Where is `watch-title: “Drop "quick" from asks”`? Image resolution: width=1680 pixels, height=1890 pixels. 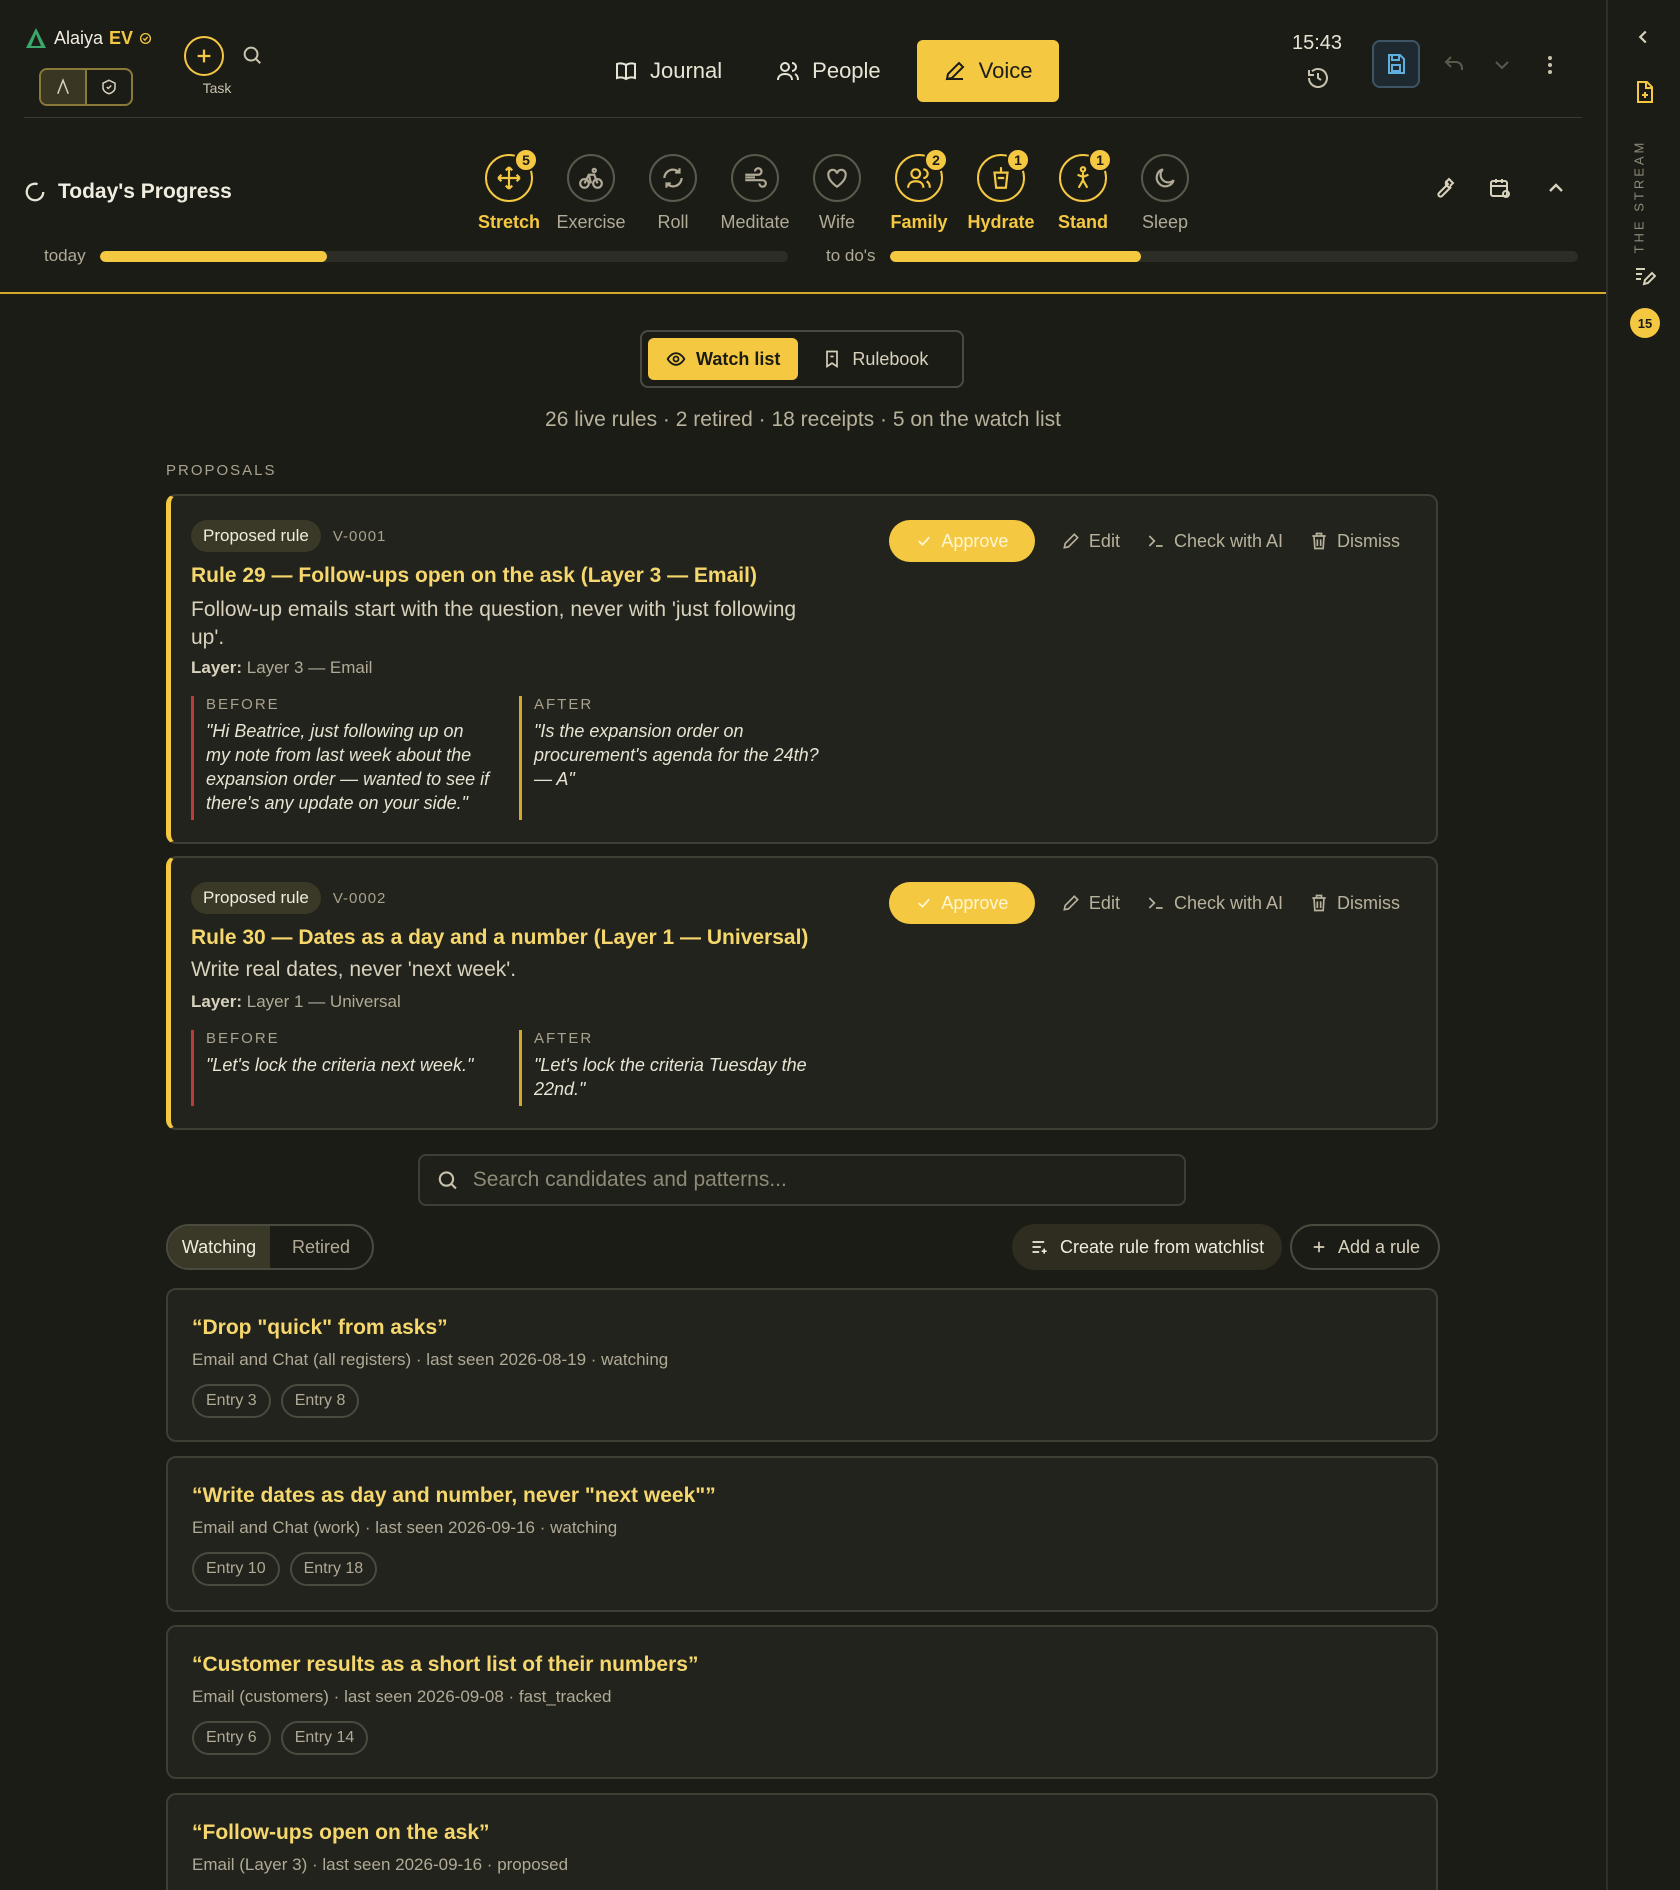
watch-title: “Drop "quick" from asks” is located at coordinates (320, 1327).